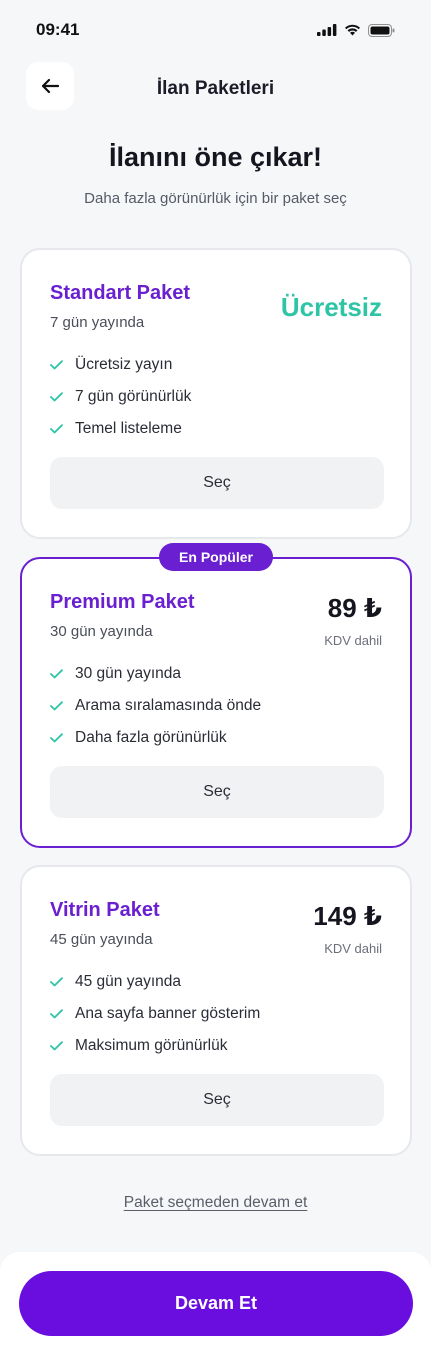 This screenshot has height=1354, width=431. I want to click on feature-item: 7 gün görünürlük, so click(120, 397).